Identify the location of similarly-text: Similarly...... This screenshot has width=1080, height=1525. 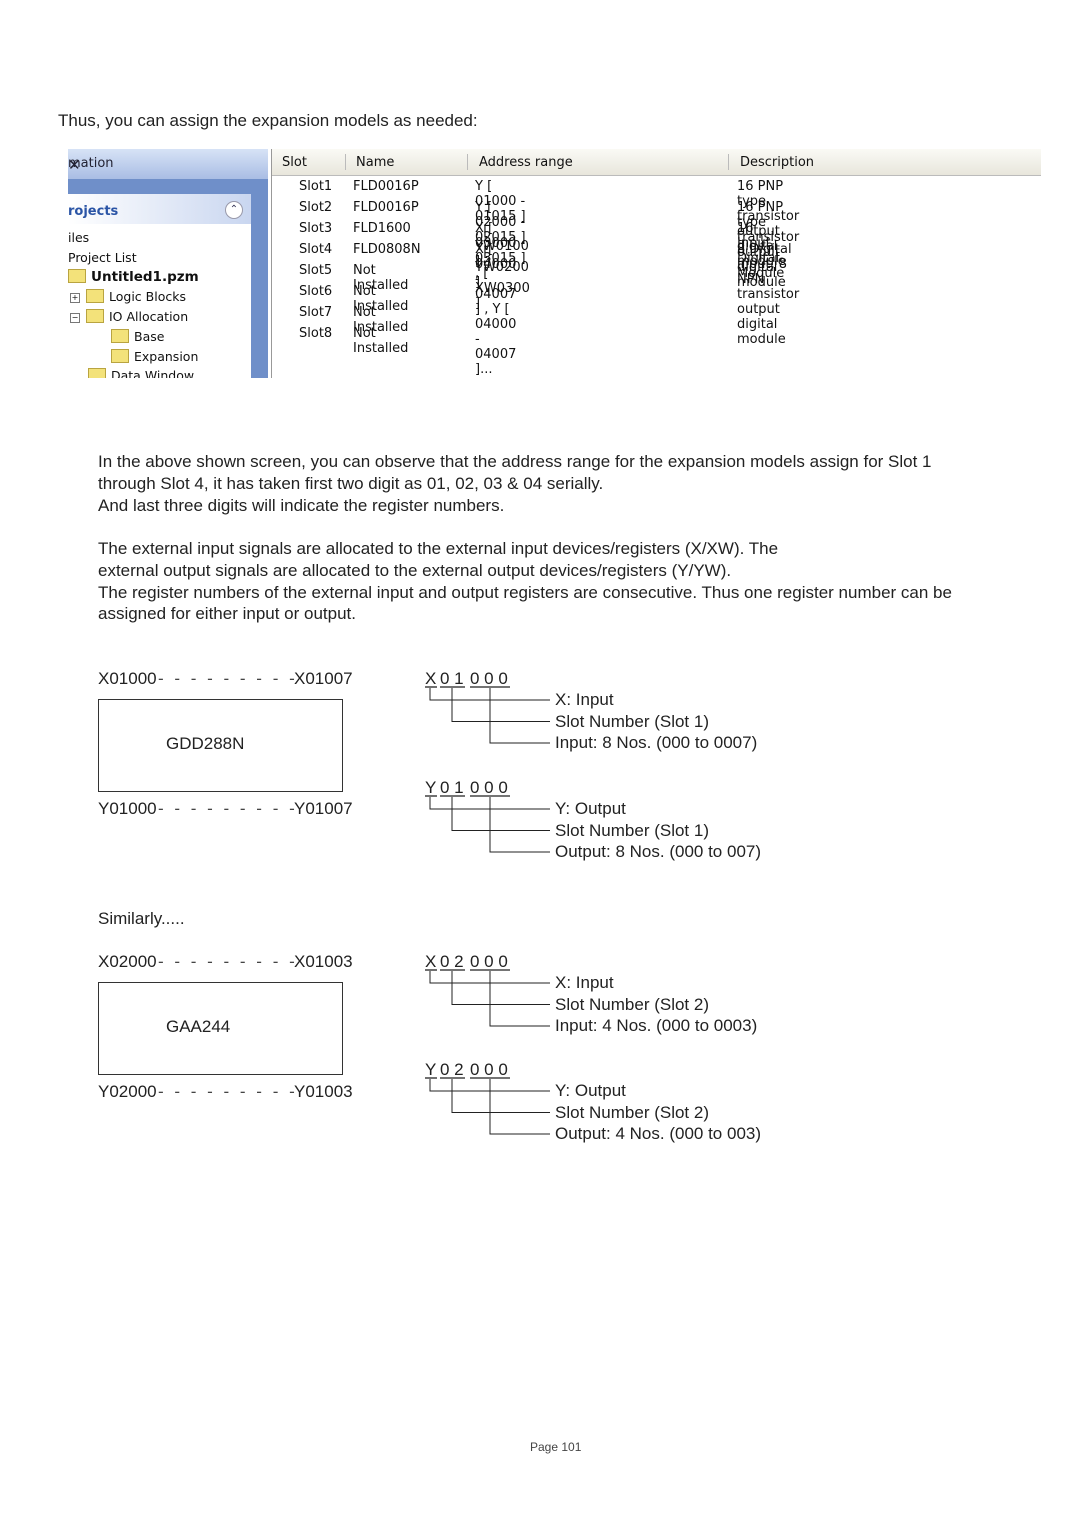
(141, 918).